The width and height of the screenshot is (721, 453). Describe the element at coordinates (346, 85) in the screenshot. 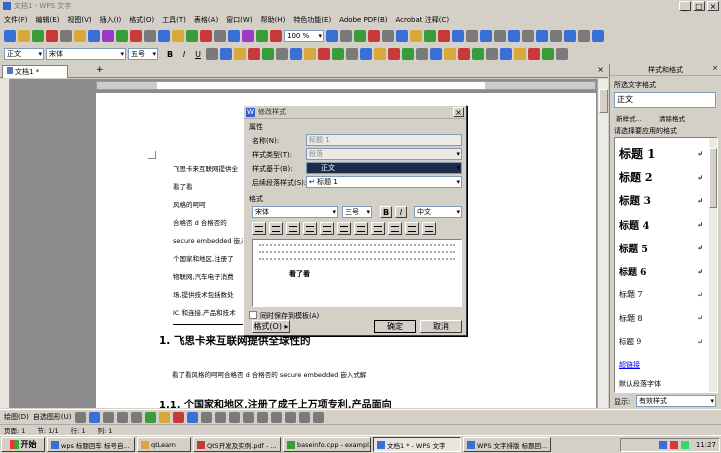

I see `horizontal-ruler` at that location.